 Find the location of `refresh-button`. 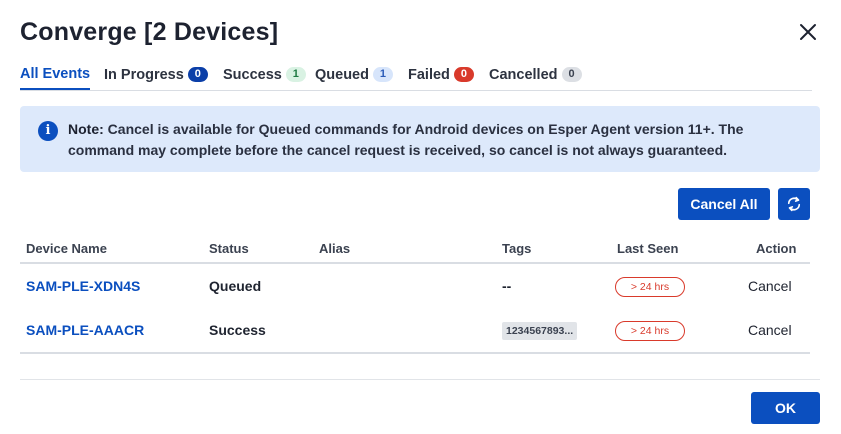

refresh-button is located at coordinates (794, 204).